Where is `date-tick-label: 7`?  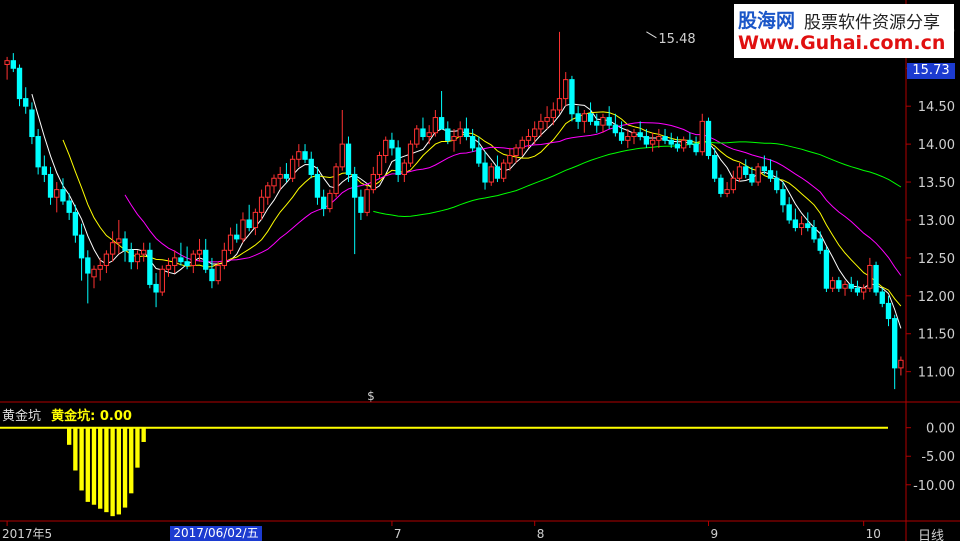
date-tick-label: 7 is located at coordinates (398, 534).